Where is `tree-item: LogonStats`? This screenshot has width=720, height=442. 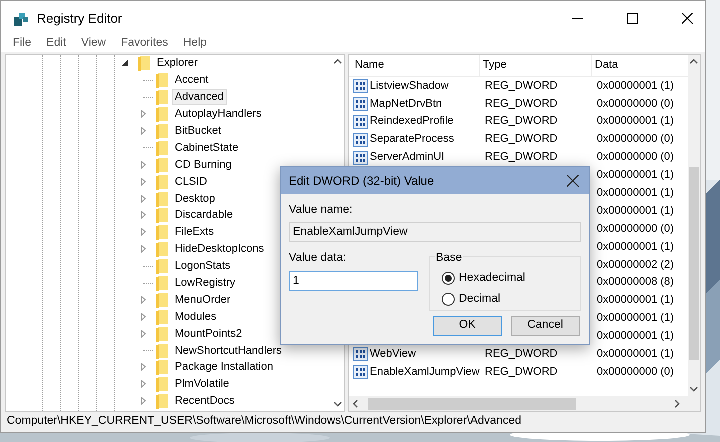
tree-item: LogonStats is located at coordinates (203, 266).